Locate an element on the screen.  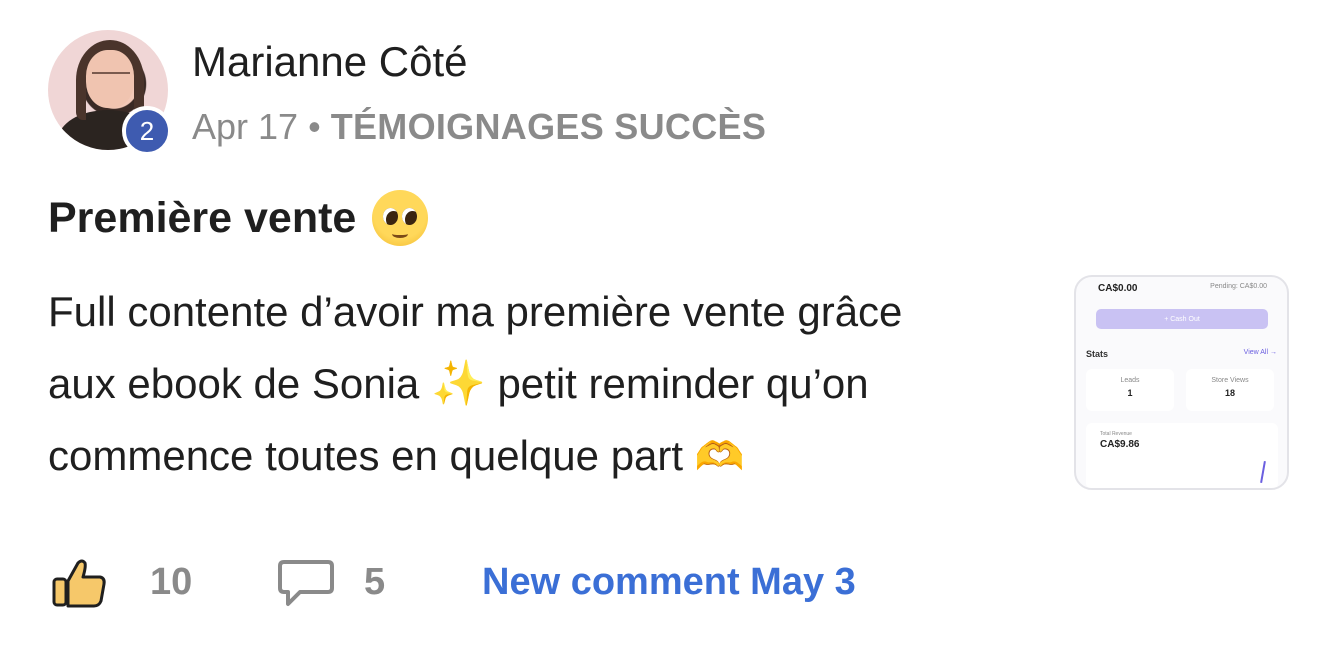
thumb-leads-value: 1 is located at coordinates (1130, 393).